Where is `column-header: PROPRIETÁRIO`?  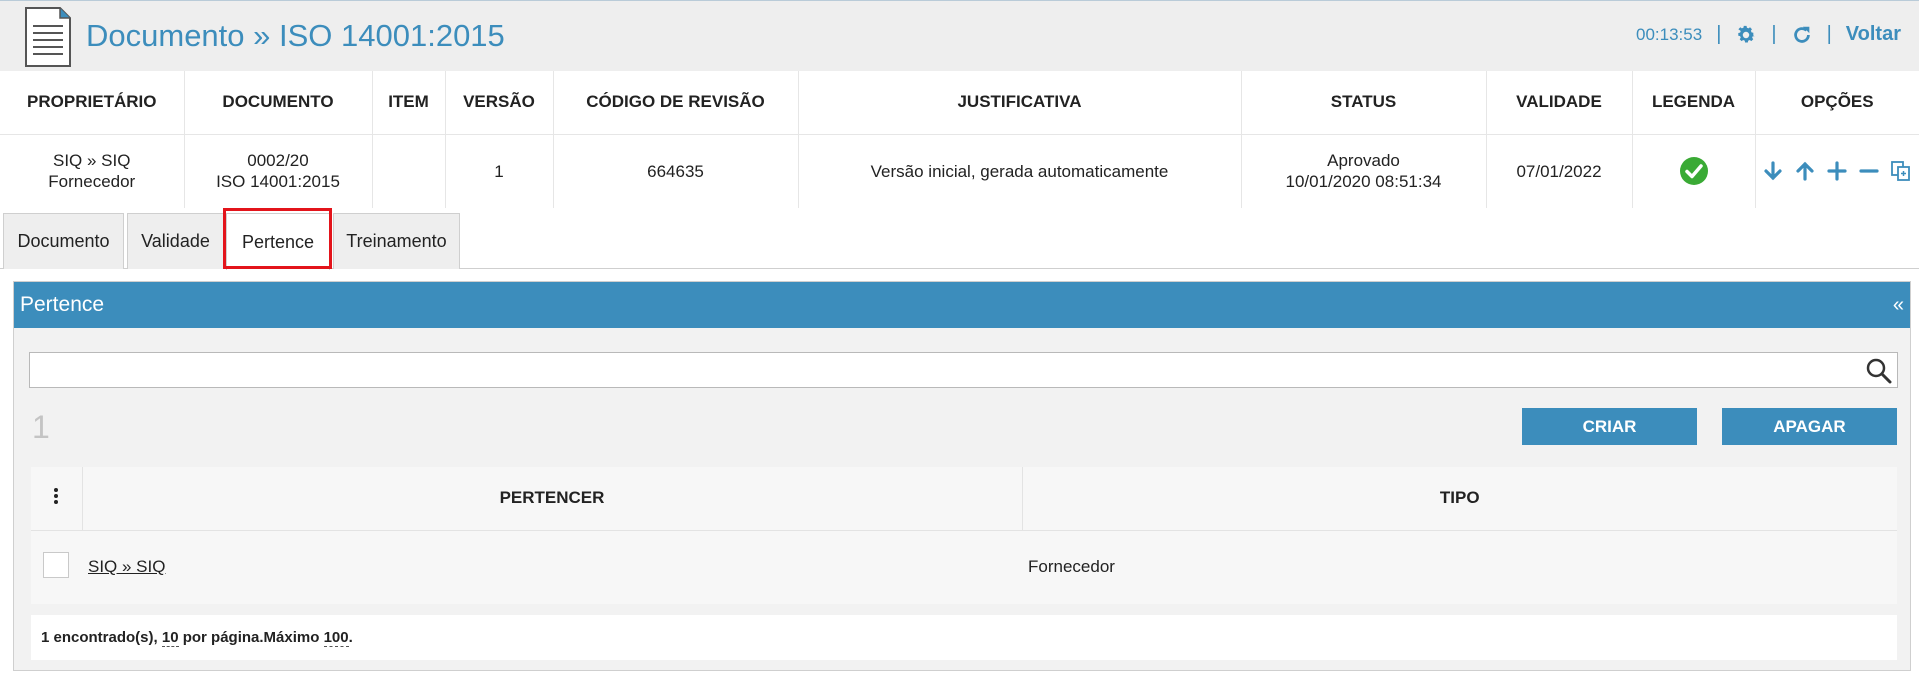 column-header: PROPRIETÁRIO is located at coordinates (92, 103).